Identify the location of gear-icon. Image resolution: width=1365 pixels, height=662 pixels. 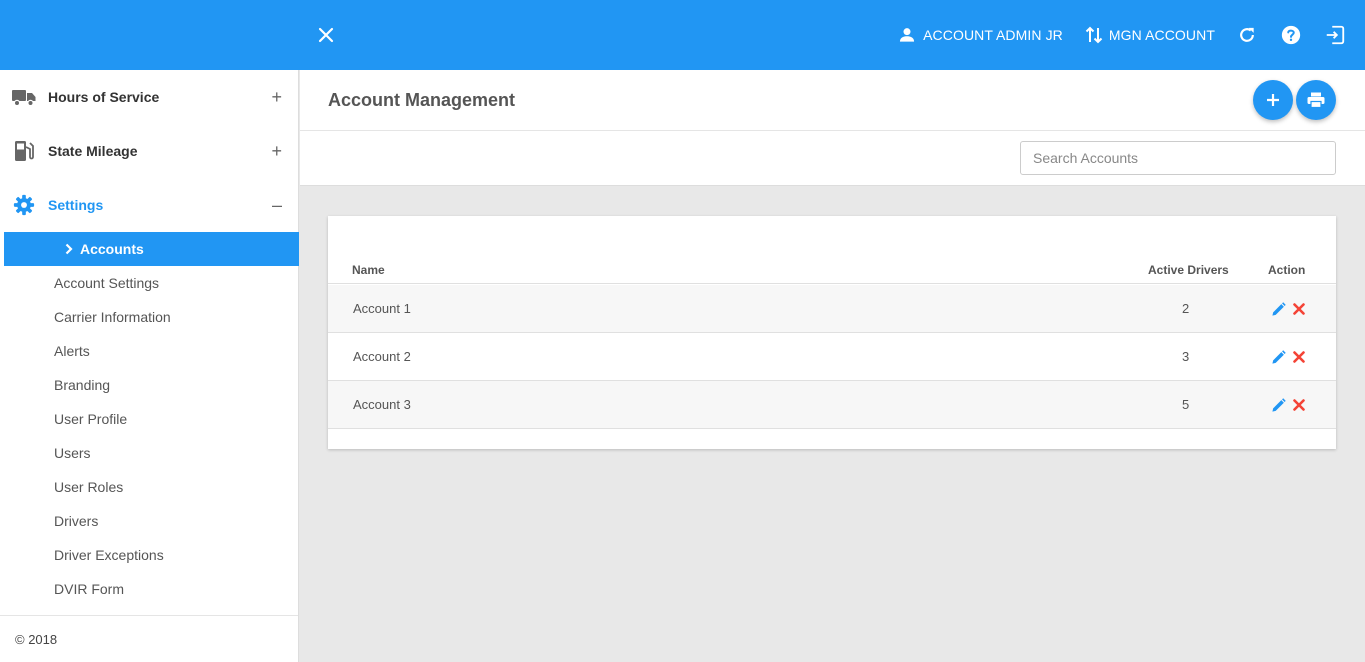
(24, 205).